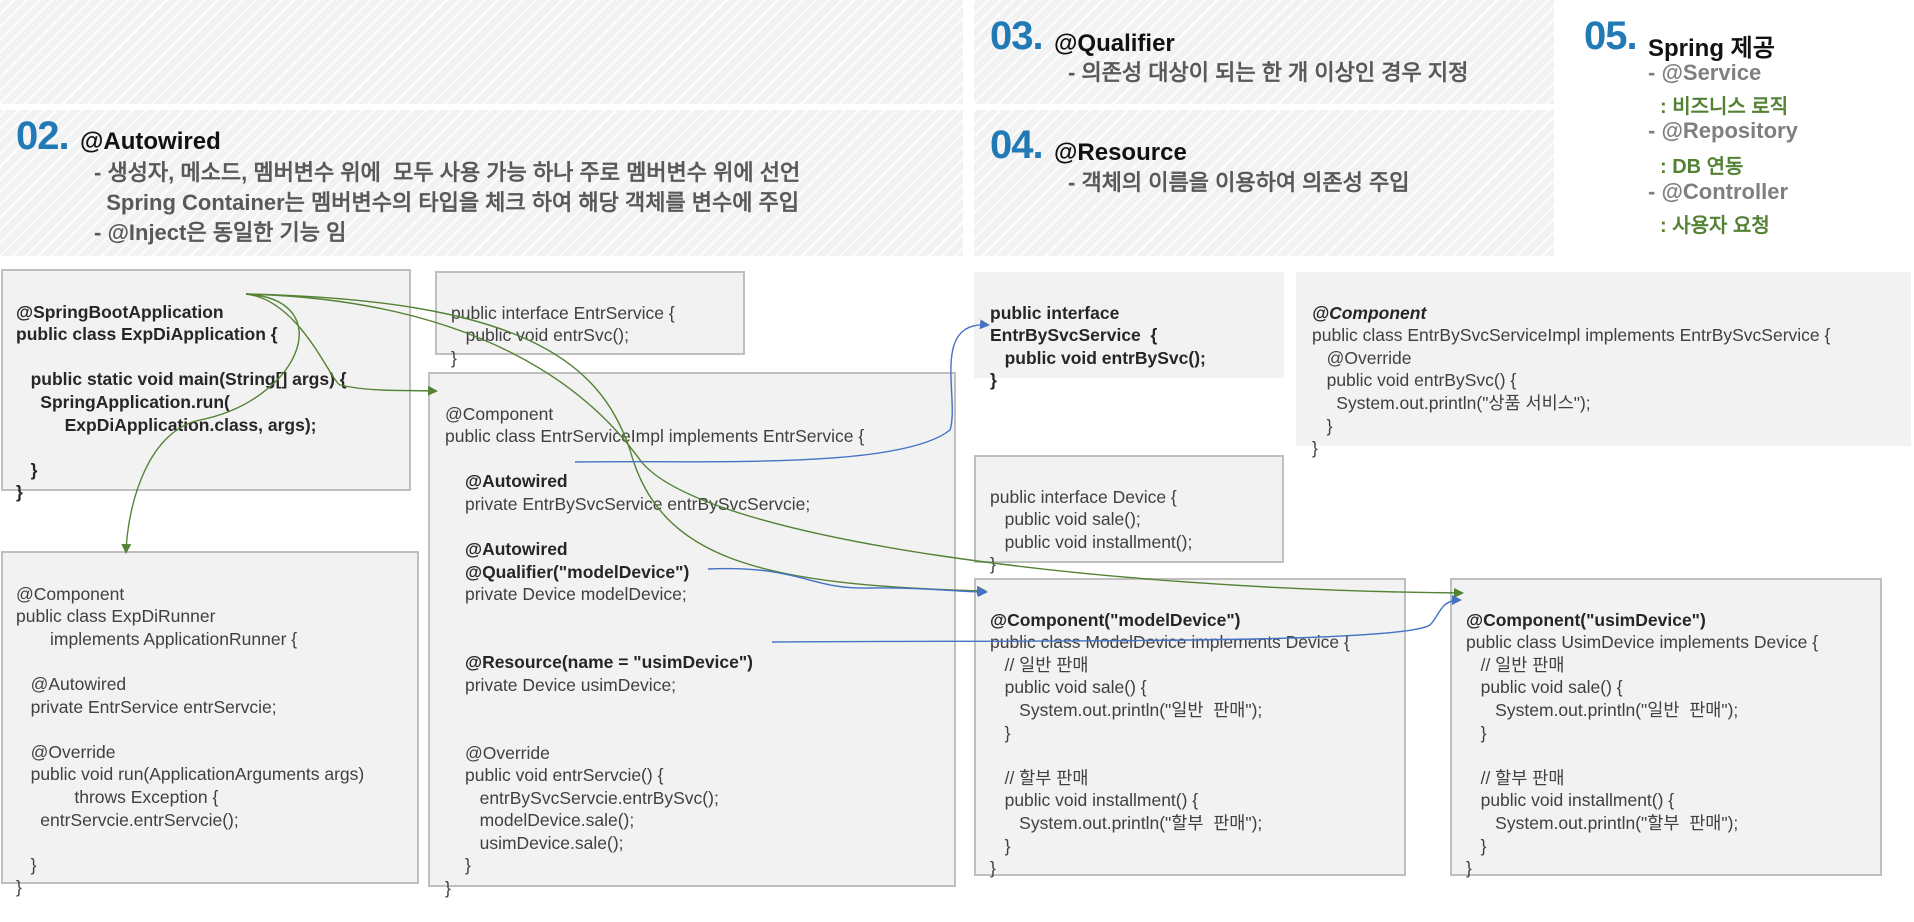 The image size is (1914, 922). Describe the element at coordinates (544, 842) in the screenshot. I see `code-line: usimDevice.sale();` at that location.